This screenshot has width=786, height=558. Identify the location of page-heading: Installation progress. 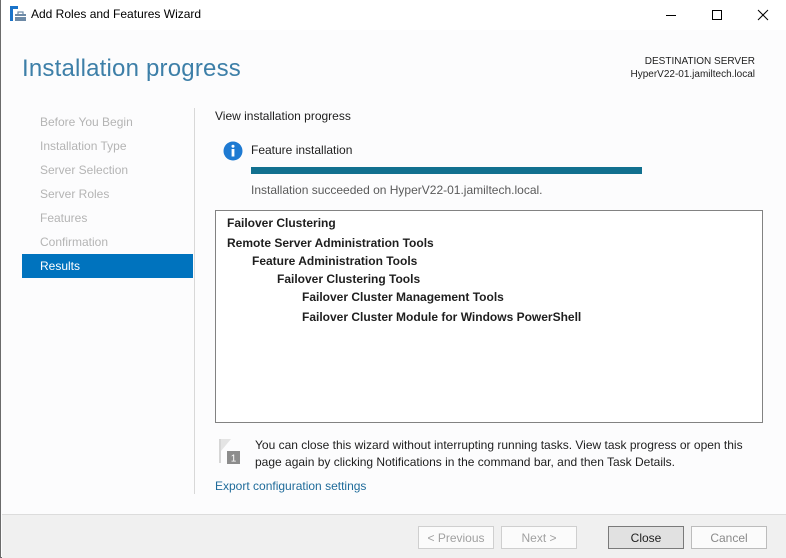
(131, 68).